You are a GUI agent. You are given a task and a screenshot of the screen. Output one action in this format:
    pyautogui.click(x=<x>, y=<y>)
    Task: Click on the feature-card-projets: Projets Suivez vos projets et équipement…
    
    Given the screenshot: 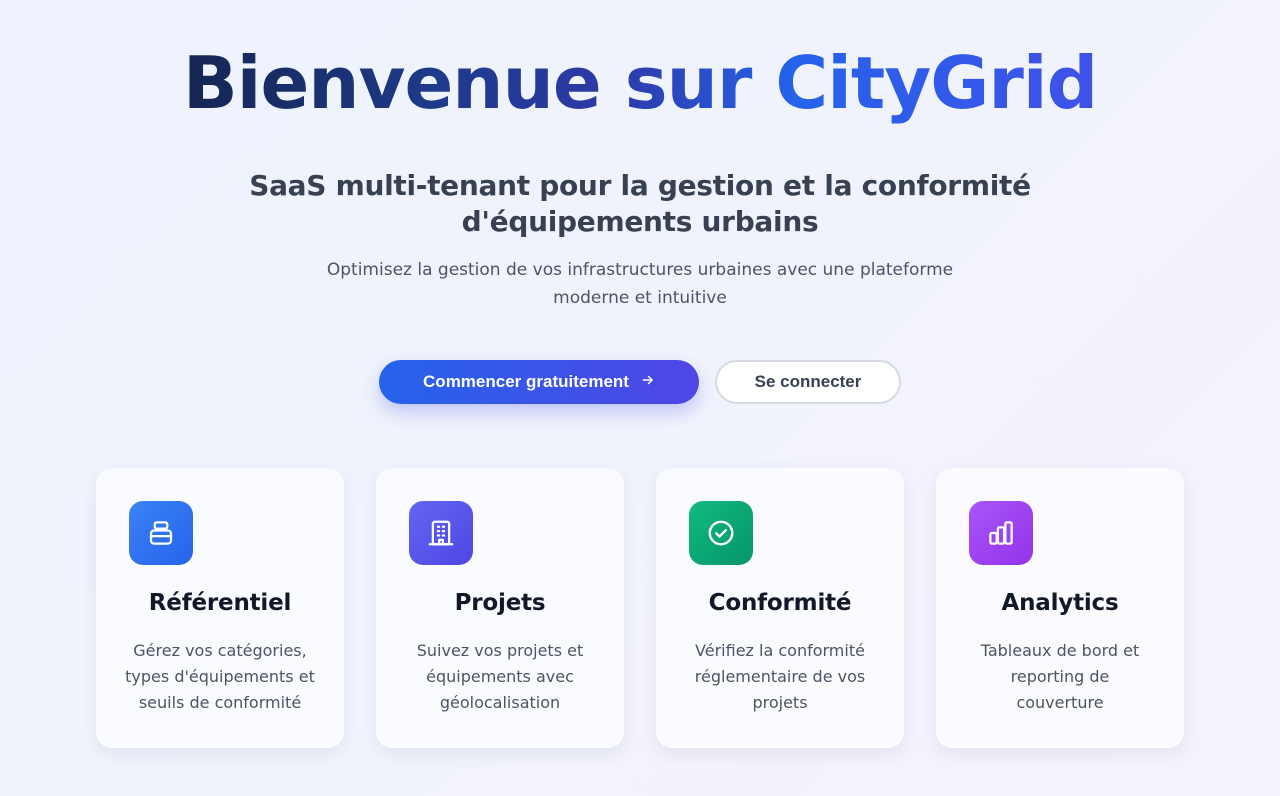 What is the action you would take?
    pyautogui.click(x=500, y=608)
    